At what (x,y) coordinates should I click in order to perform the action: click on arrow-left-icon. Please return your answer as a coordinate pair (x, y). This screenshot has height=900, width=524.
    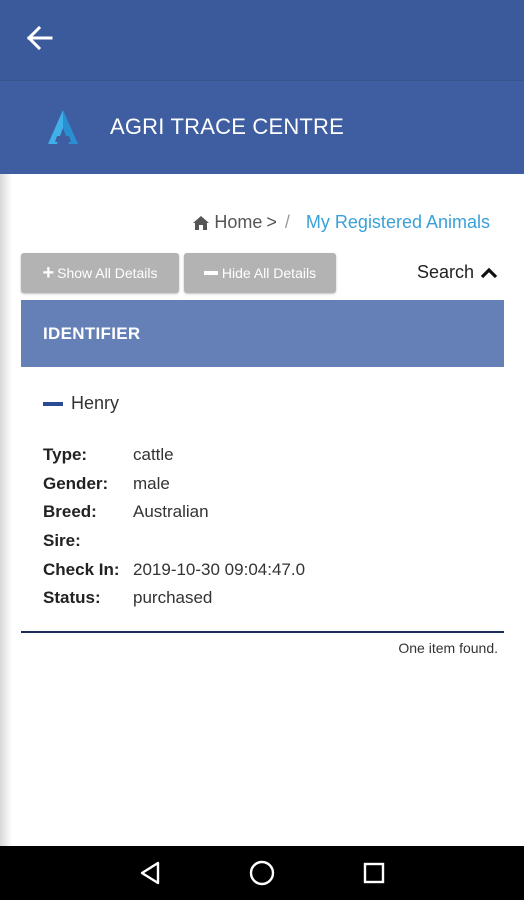
    Looking at the image, I should click on (39, 38).